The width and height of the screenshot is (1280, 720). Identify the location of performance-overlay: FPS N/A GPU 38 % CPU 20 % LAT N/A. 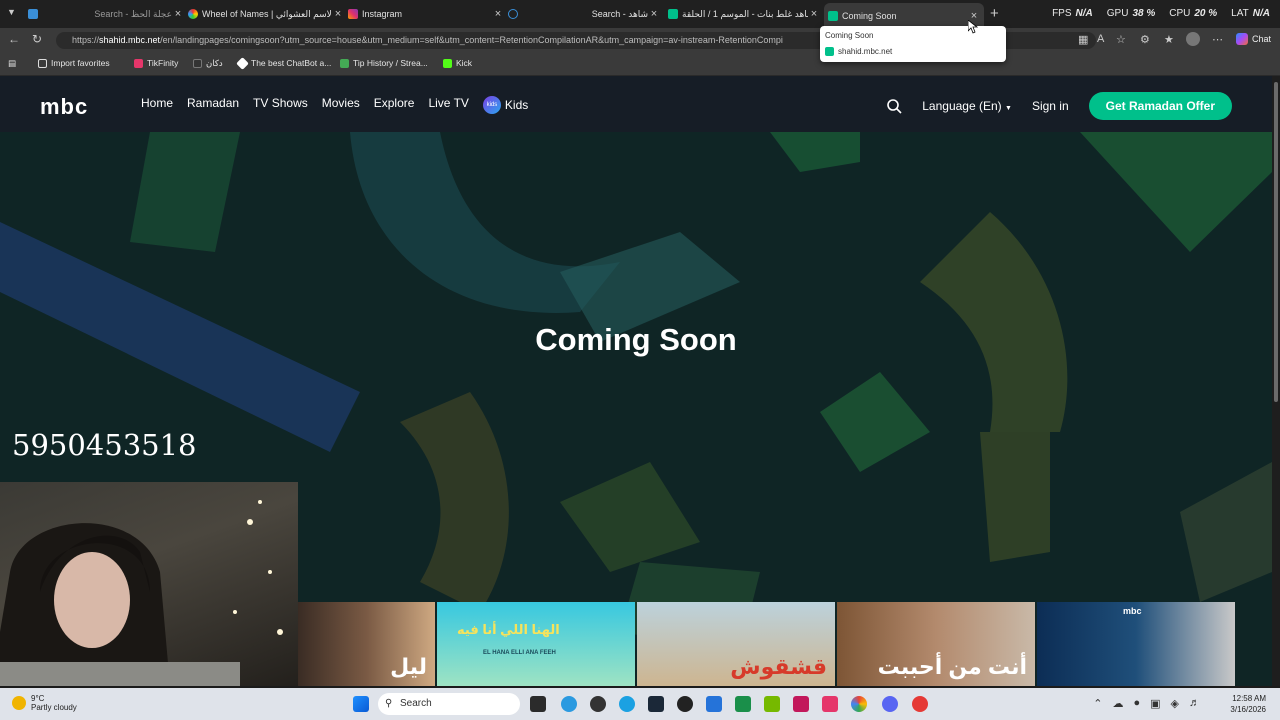
(1161, 13).